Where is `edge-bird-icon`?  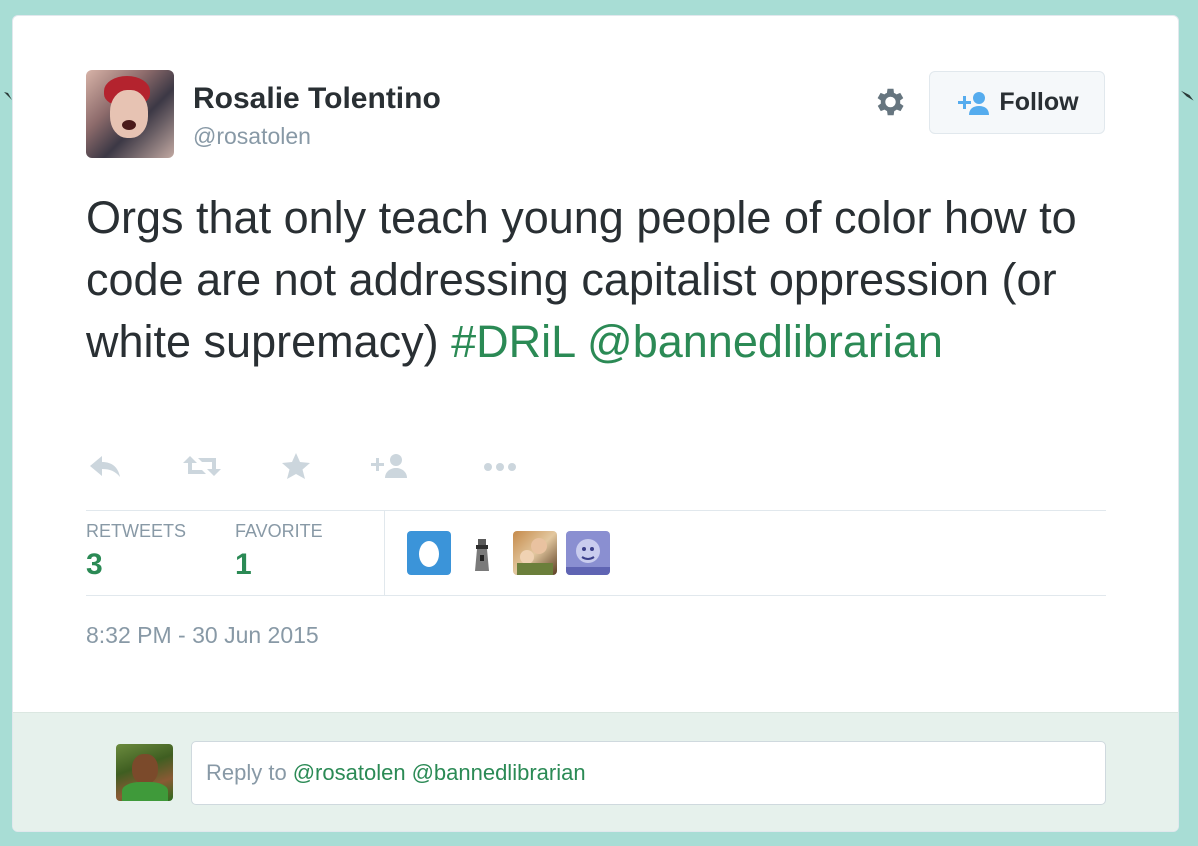
edge-bird-icon is located at coordinates (1187, 95).